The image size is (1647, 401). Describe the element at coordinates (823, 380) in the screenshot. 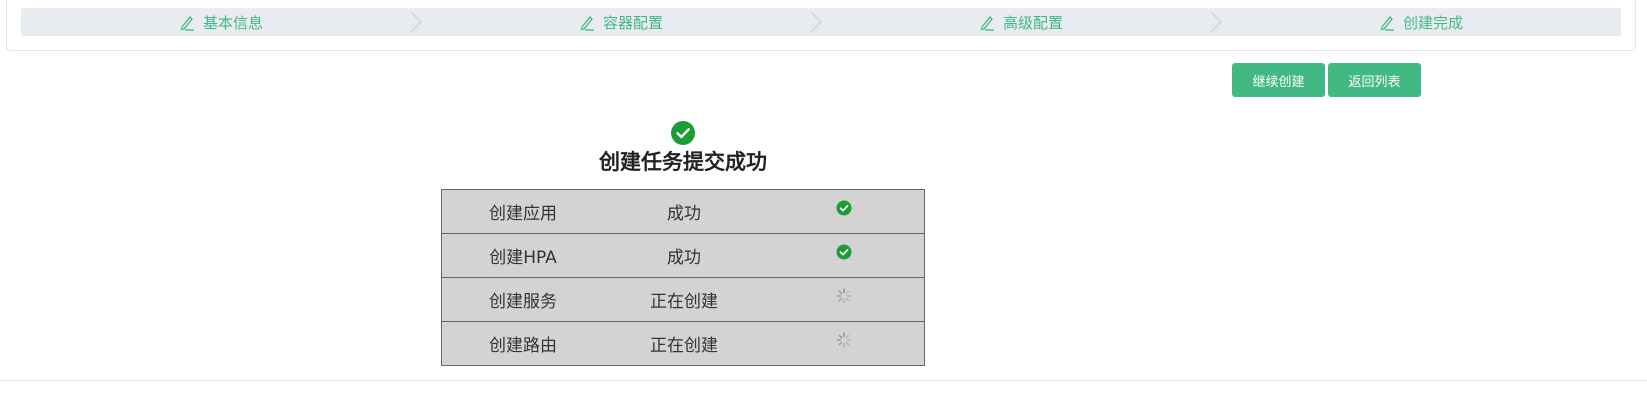

I see `footer-divider` at that location.